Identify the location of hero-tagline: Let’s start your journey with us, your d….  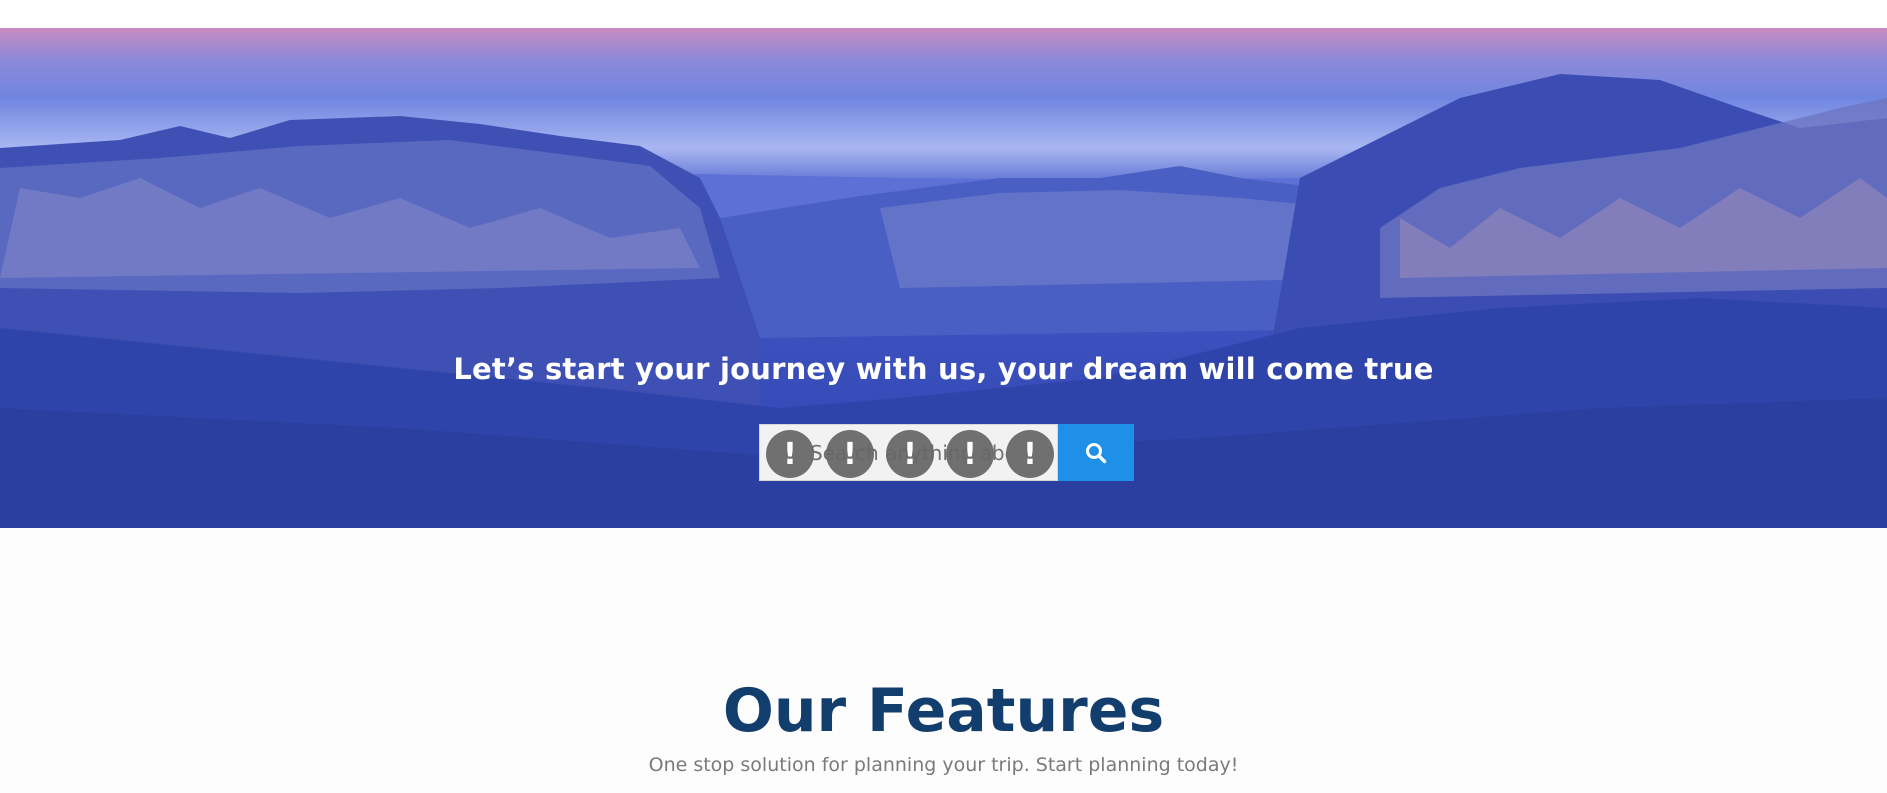
(943, 369).